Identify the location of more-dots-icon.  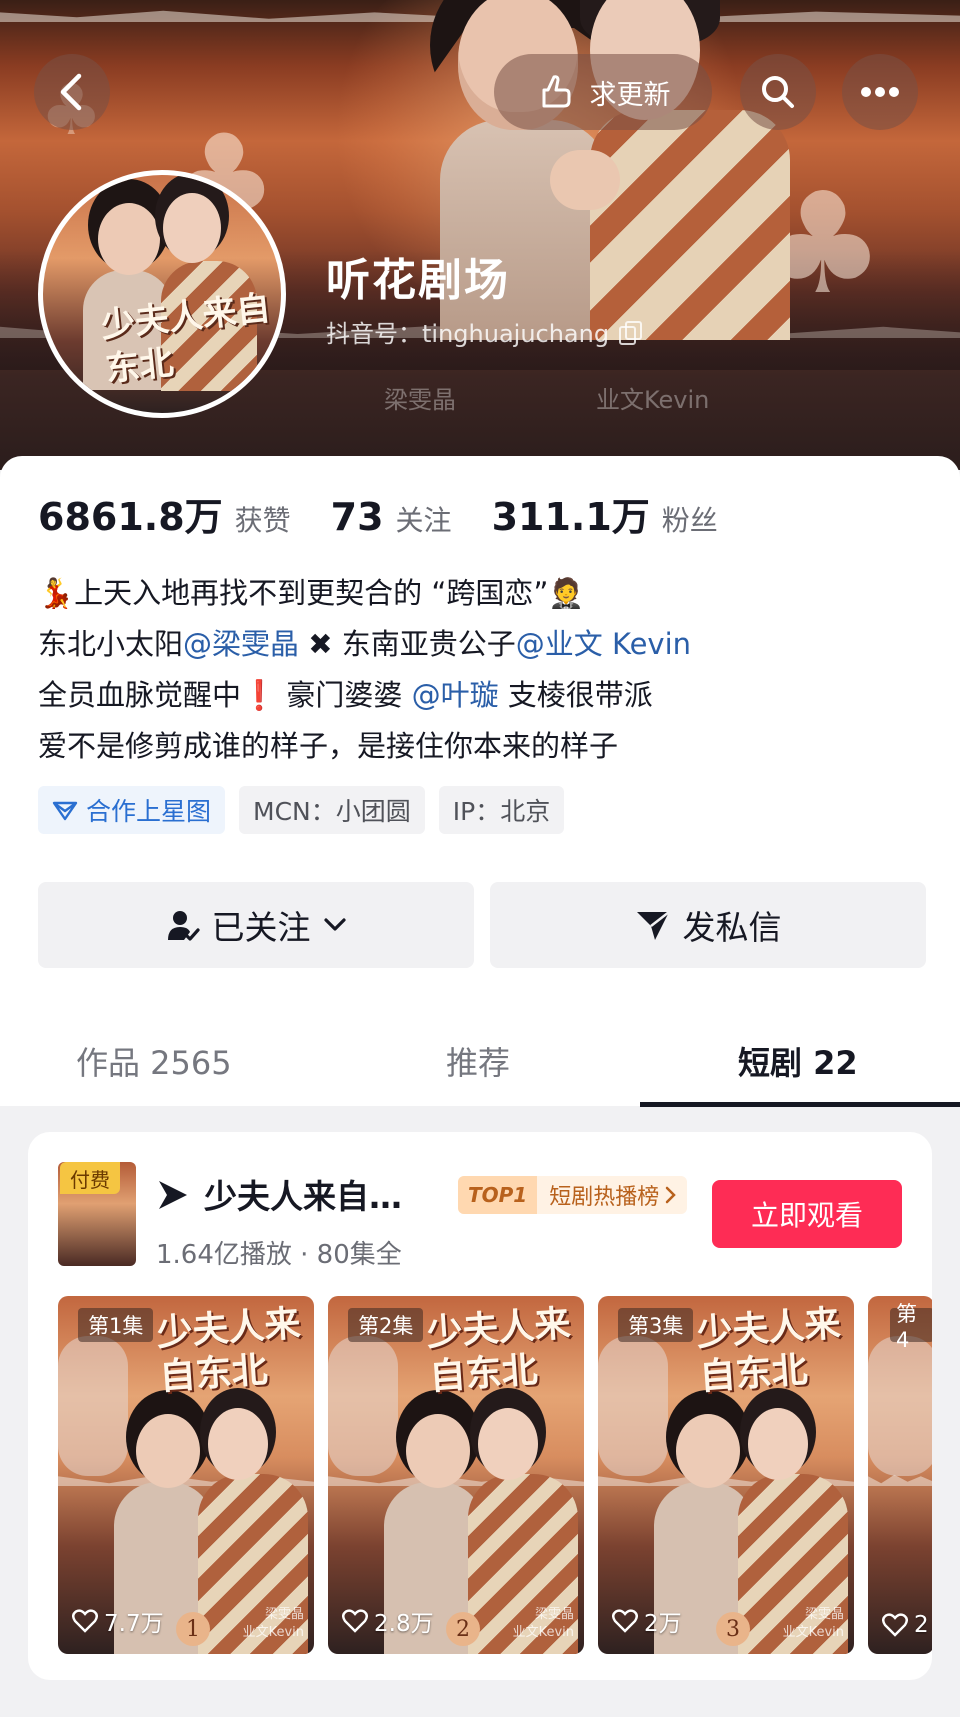
(880, 92).